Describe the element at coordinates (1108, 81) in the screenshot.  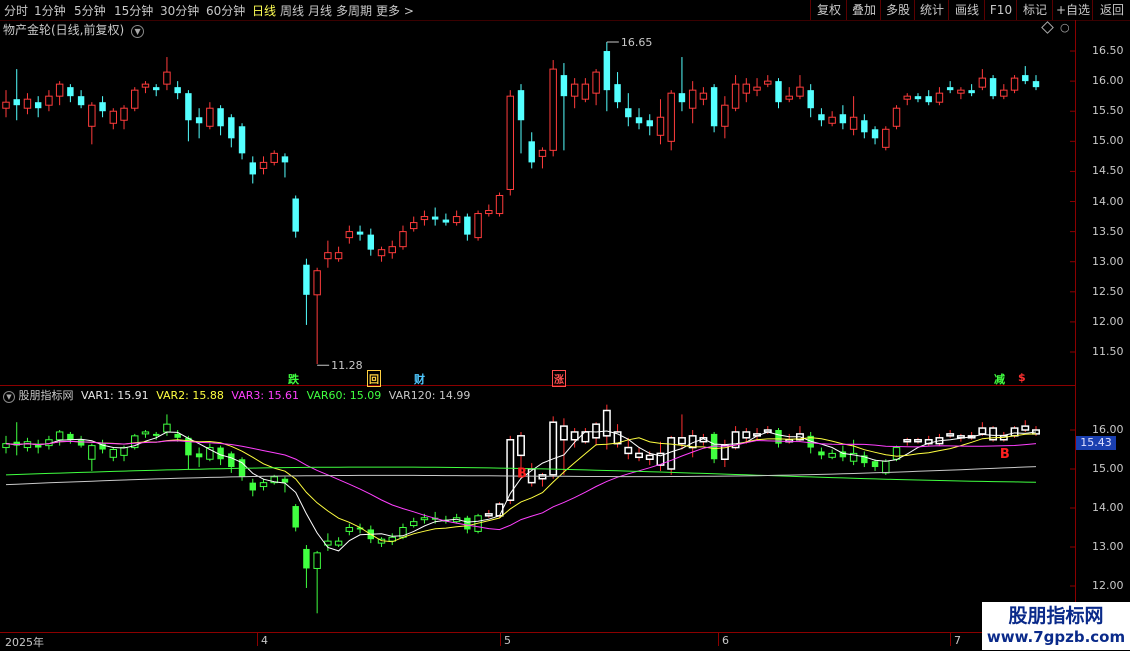
I see `main-ytick-label-9: 16.00` at that location.